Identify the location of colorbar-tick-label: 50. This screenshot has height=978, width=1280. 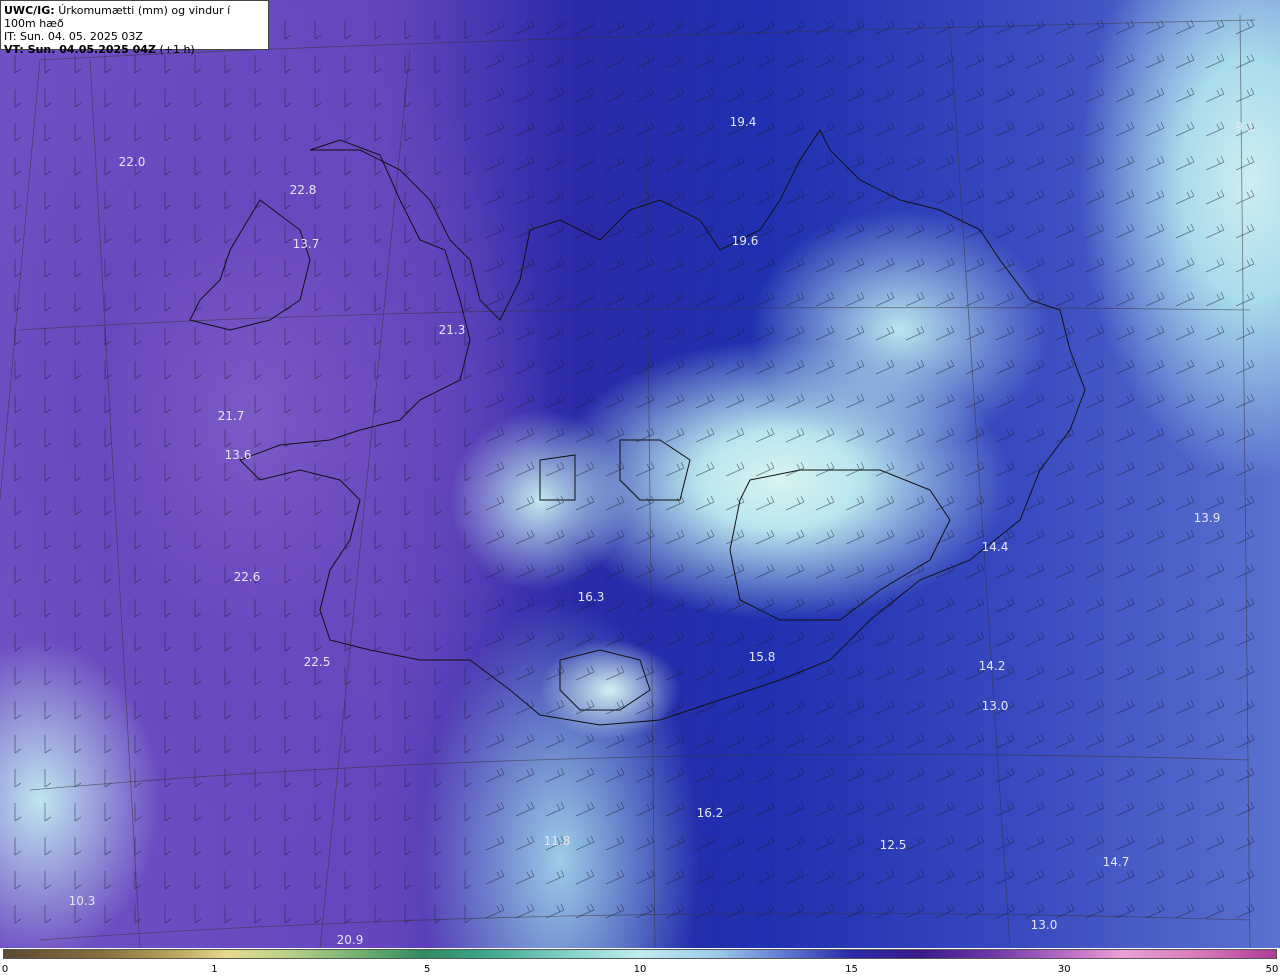
(1272, 969).